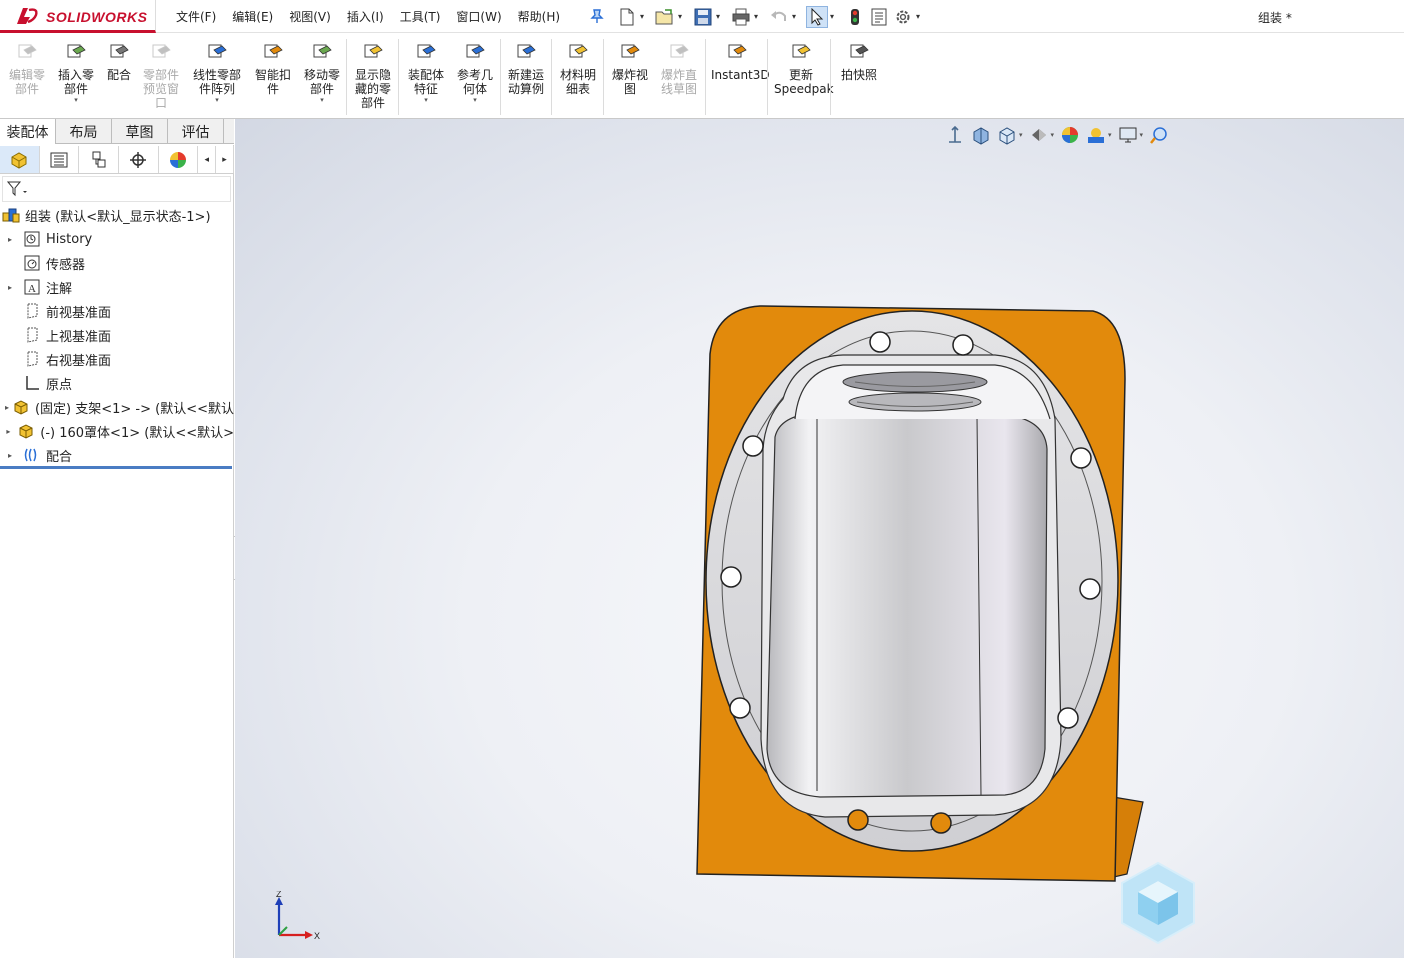 This screenshot has height=958, width=1404. Describe the element at coordinates (539, 16) in the screenshot. I see `menu-item: 帮助(H)` at that location.